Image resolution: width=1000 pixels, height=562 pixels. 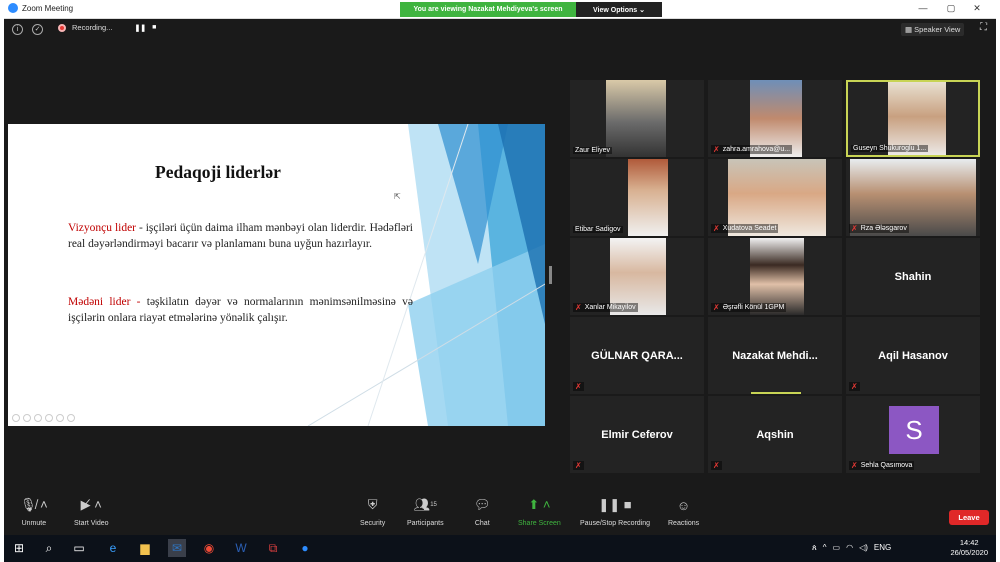 What do you see at coordinates (482, 523) in the screenshot?
I see `chat-label: Chat` at bounding box center [482, 523].